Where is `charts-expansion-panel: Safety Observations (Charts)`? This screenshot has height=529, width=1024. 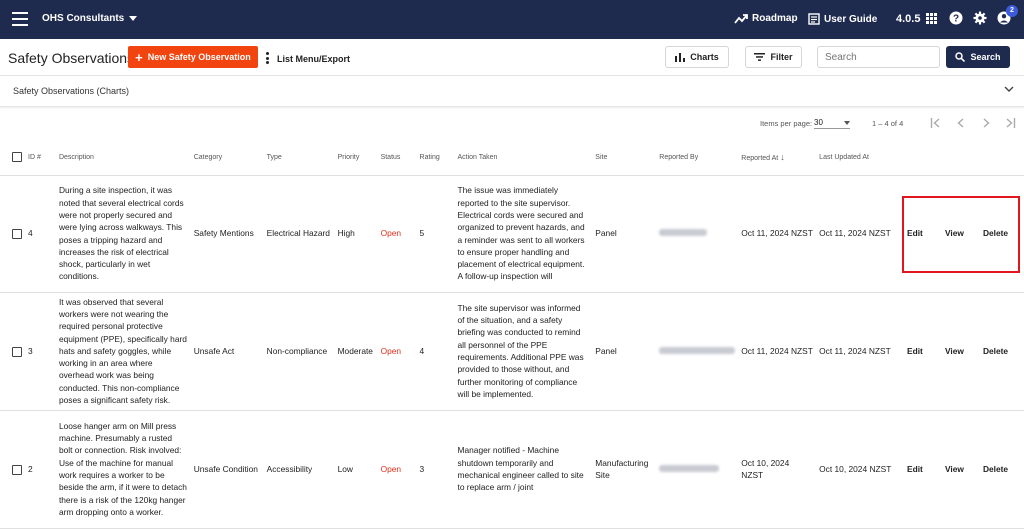
charts-expansion-panel: Safety Observations (Charts) is located at coordinates (512, 91).